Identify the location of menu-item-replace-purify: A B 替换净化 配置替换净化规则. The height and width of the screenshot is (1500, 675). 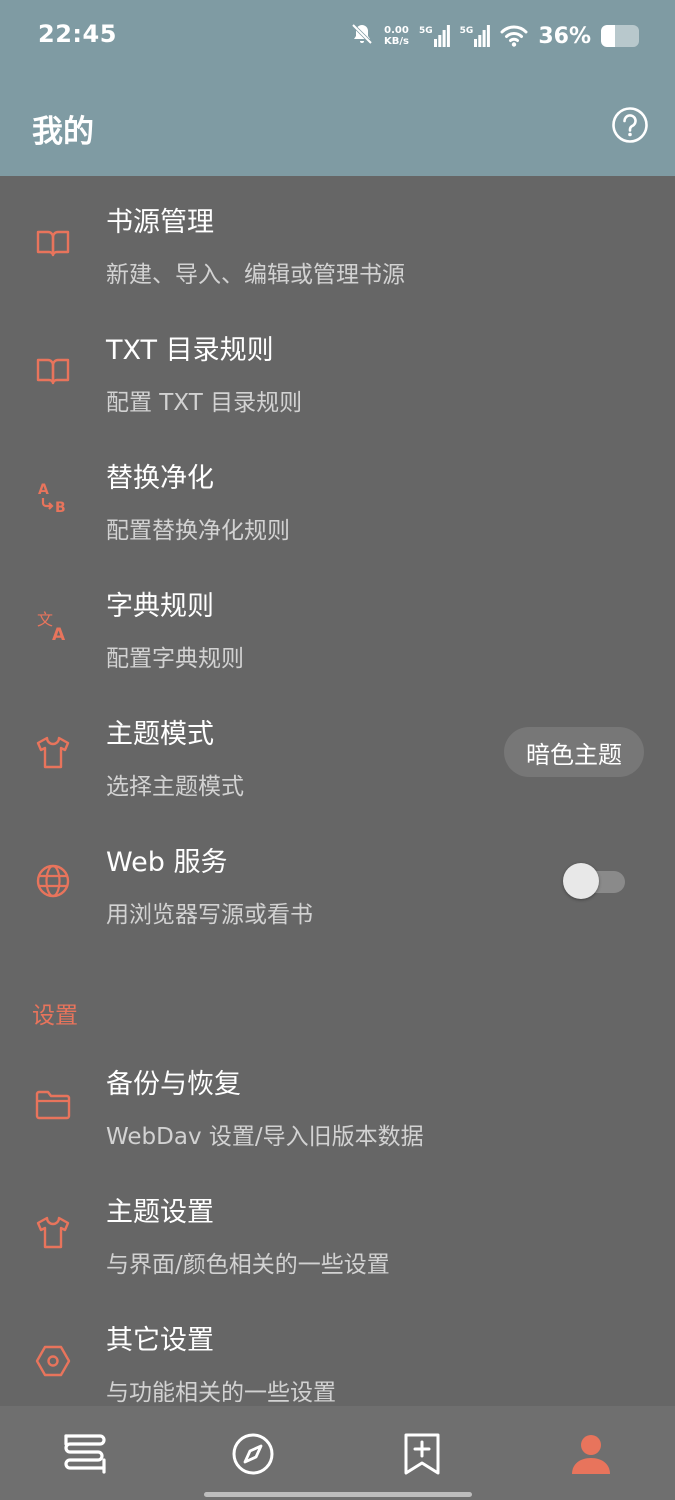
(337, 496).